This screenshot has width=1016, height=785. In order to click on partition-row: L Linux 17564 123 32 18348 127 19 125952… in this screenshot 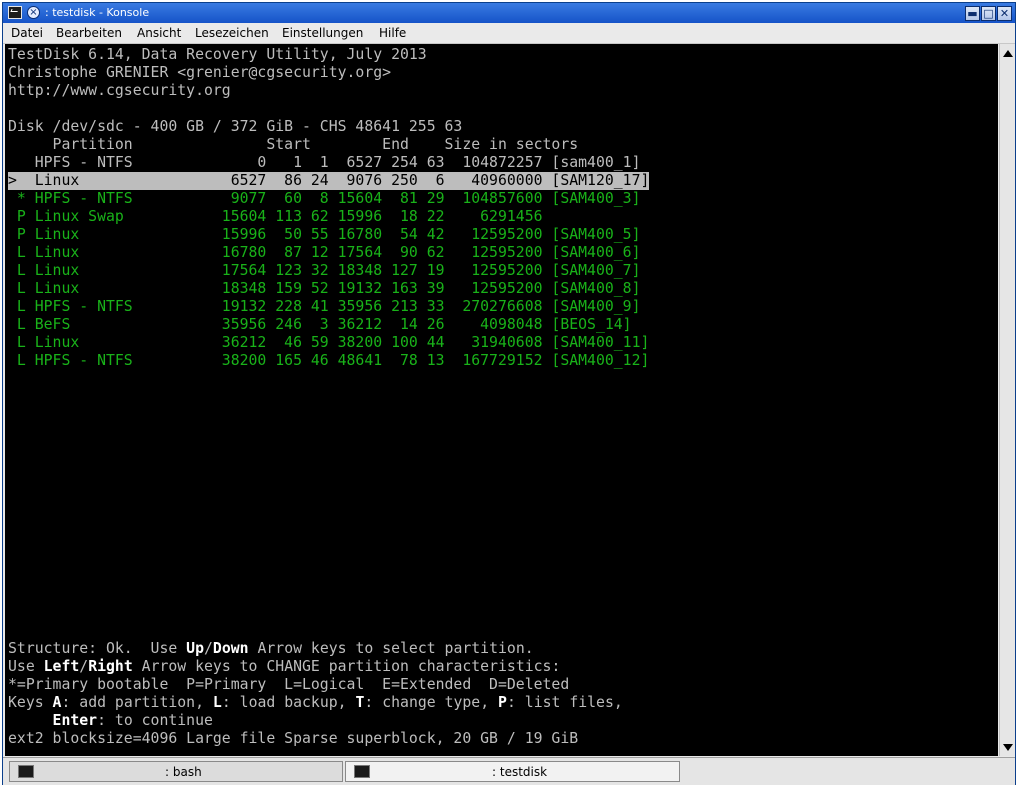, I will do `click(324, 271)`.